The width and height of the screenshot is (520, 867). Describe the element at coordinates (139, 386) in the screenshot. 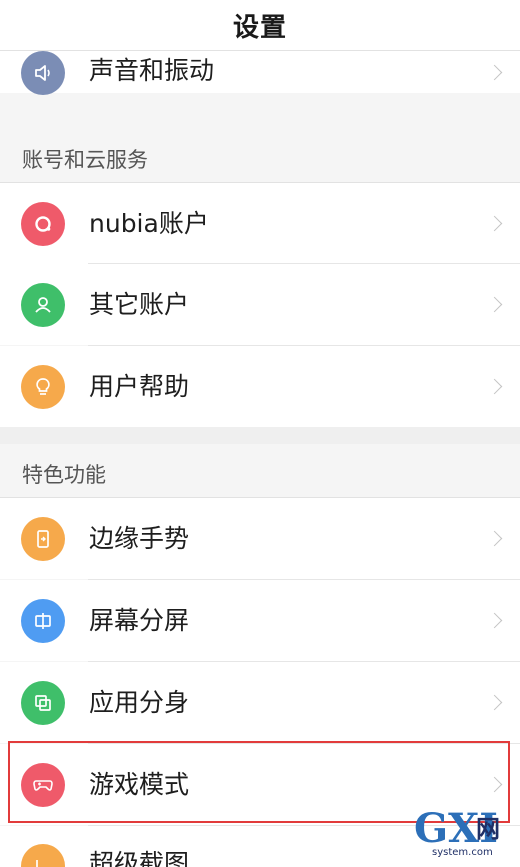

I see `settings-item-label: 用户帮助` at that location.